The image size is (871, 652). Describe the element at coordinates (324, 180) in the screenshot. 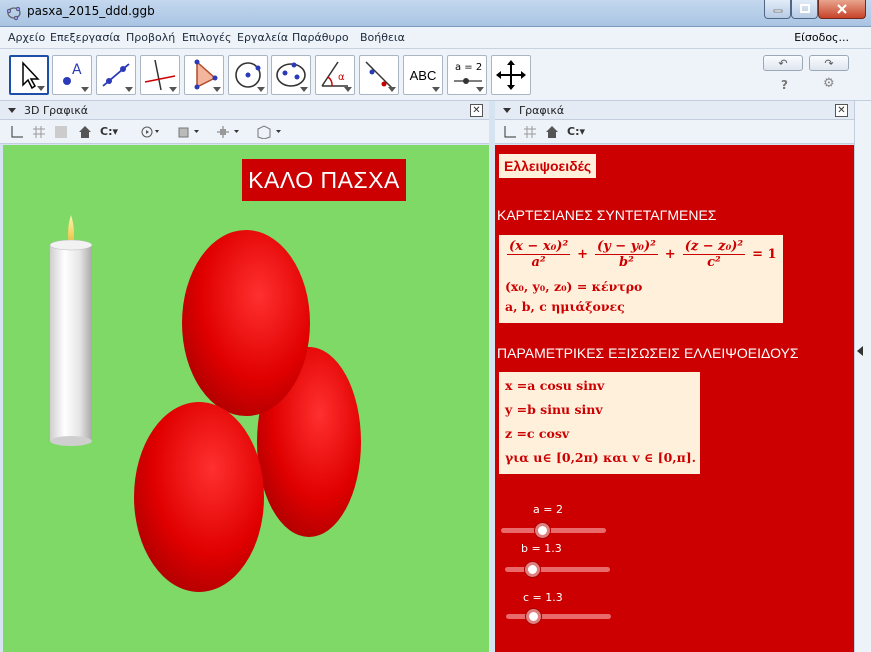

I see `easter-banner: ΚΑΛΟ ΠΑΣΧΑ` at that location.